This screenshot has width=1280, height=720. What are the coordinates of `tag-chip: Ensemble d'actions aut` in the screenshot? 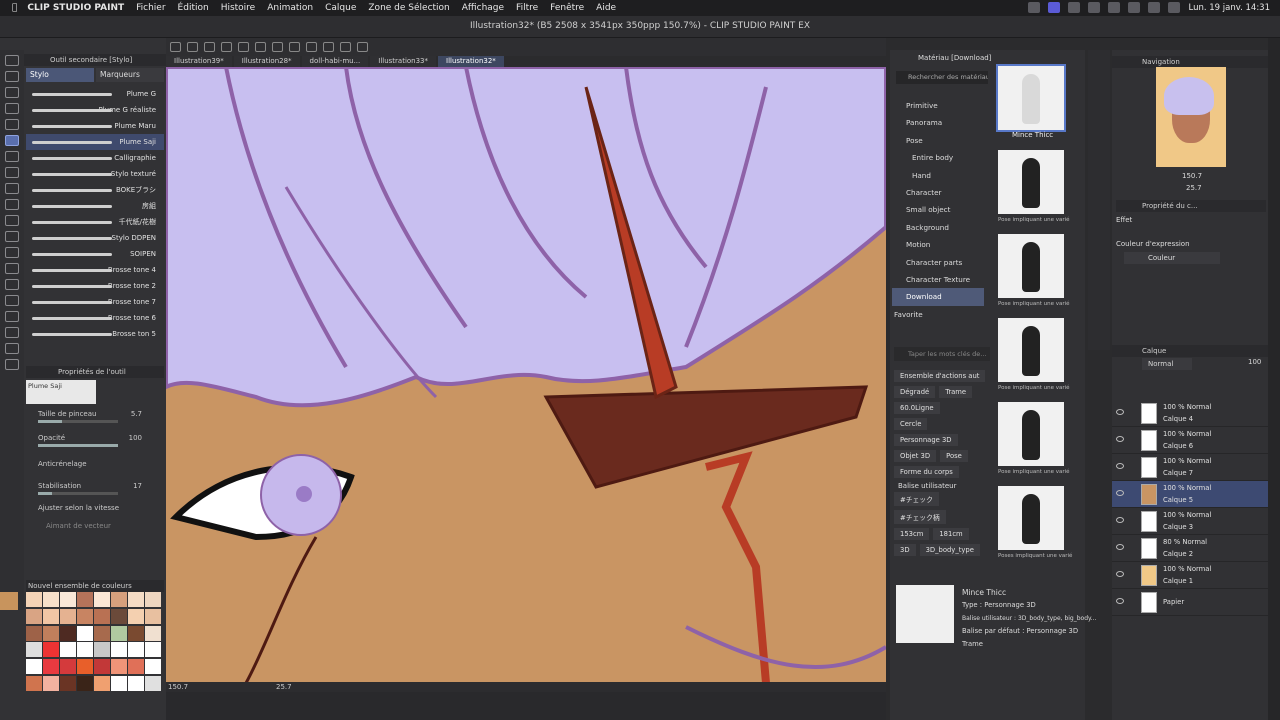 It's located at (940, 376).